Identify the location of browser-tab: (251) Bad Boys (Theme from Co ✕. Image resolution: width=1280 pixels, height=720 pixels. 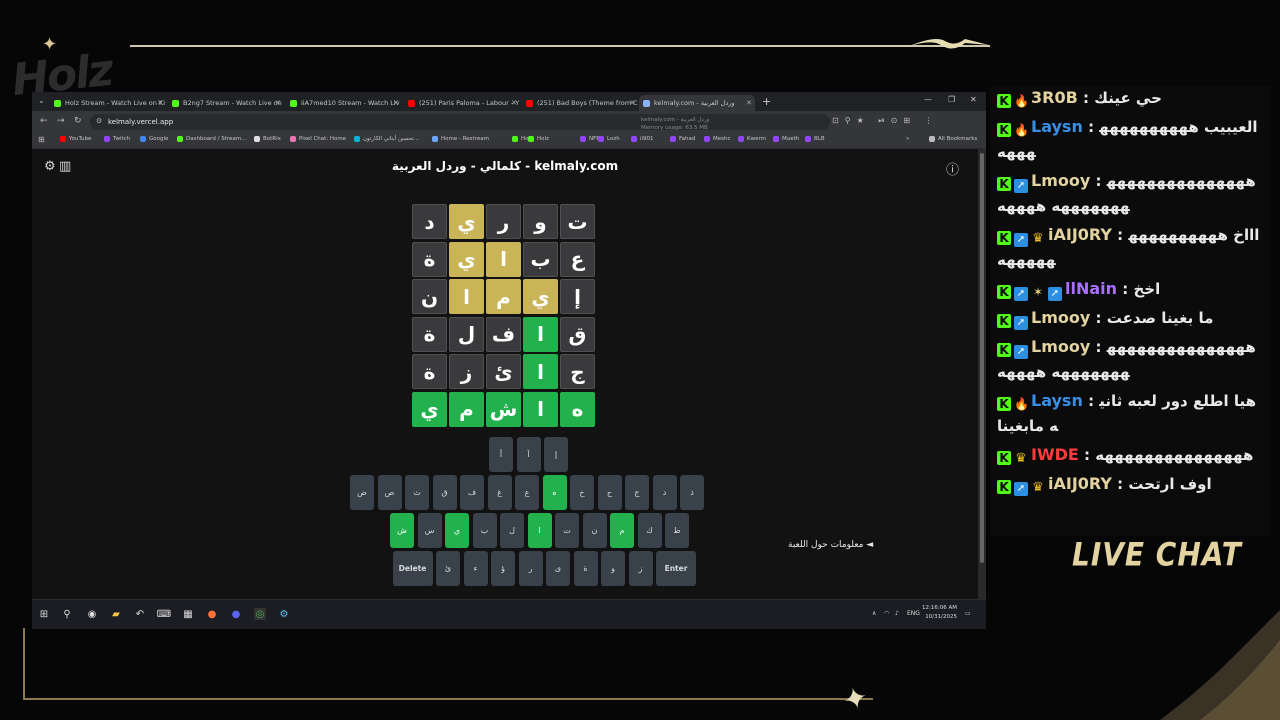
(580, 103).